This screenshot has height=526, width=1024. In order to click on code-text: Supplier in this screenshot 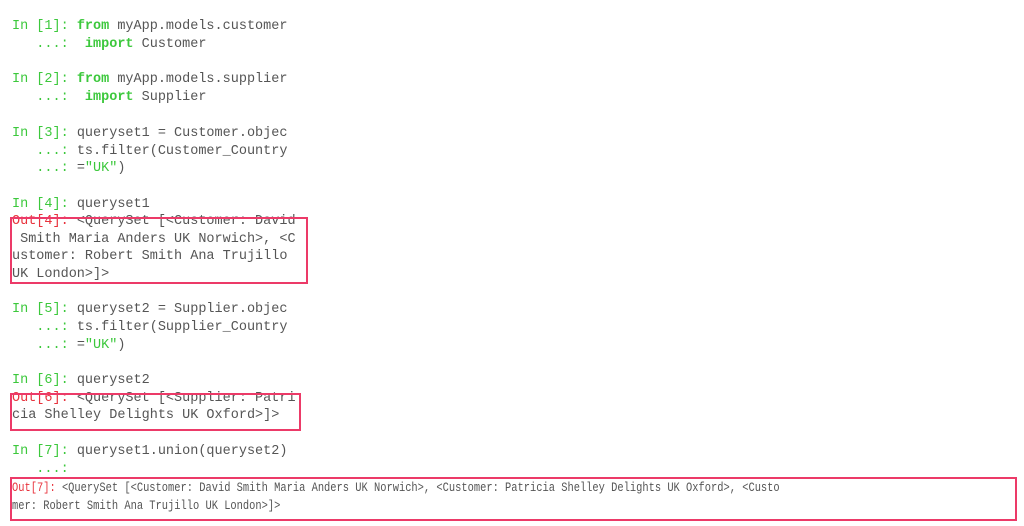, I will do `click(170, 97)`.